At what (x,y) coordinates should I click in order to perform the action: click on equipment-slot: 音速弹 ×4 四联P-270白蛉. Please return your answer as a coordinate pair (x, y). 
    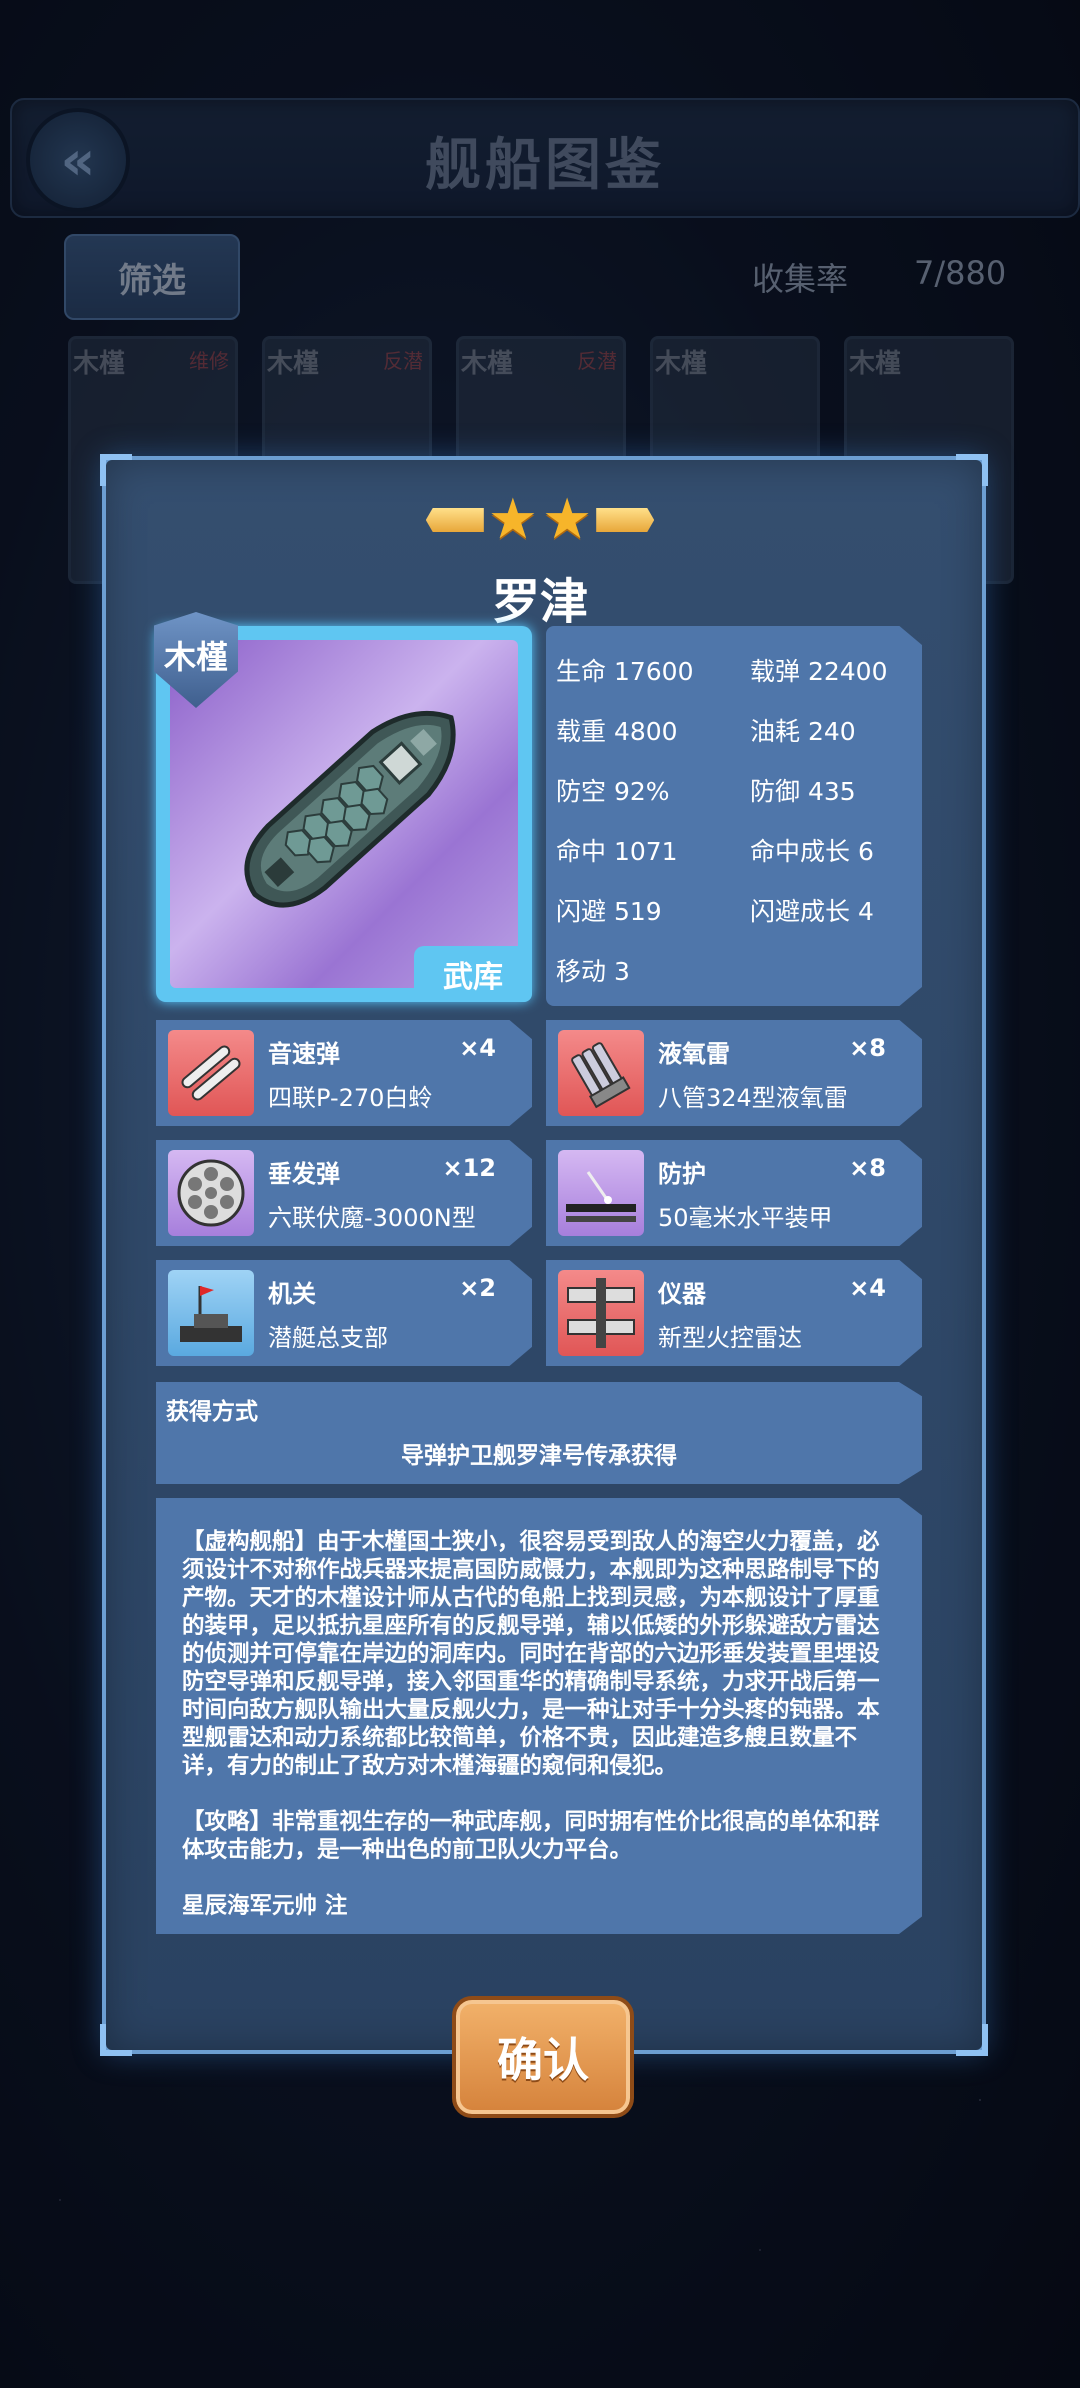
    Looking at the image, I should click on (344, 1073).